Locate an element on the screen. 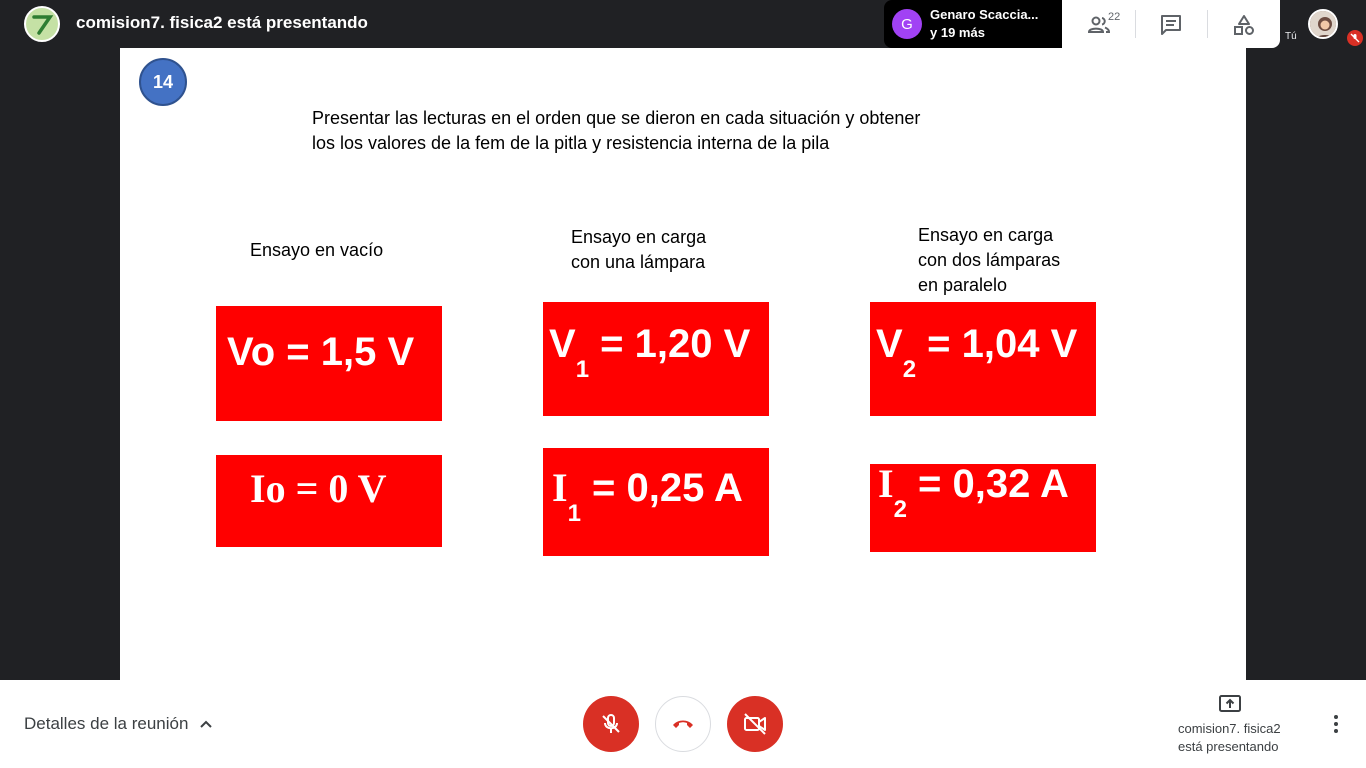 This screenshot has width=1366, height=768. people-count: 22 is located at coordinates (1114, 17).